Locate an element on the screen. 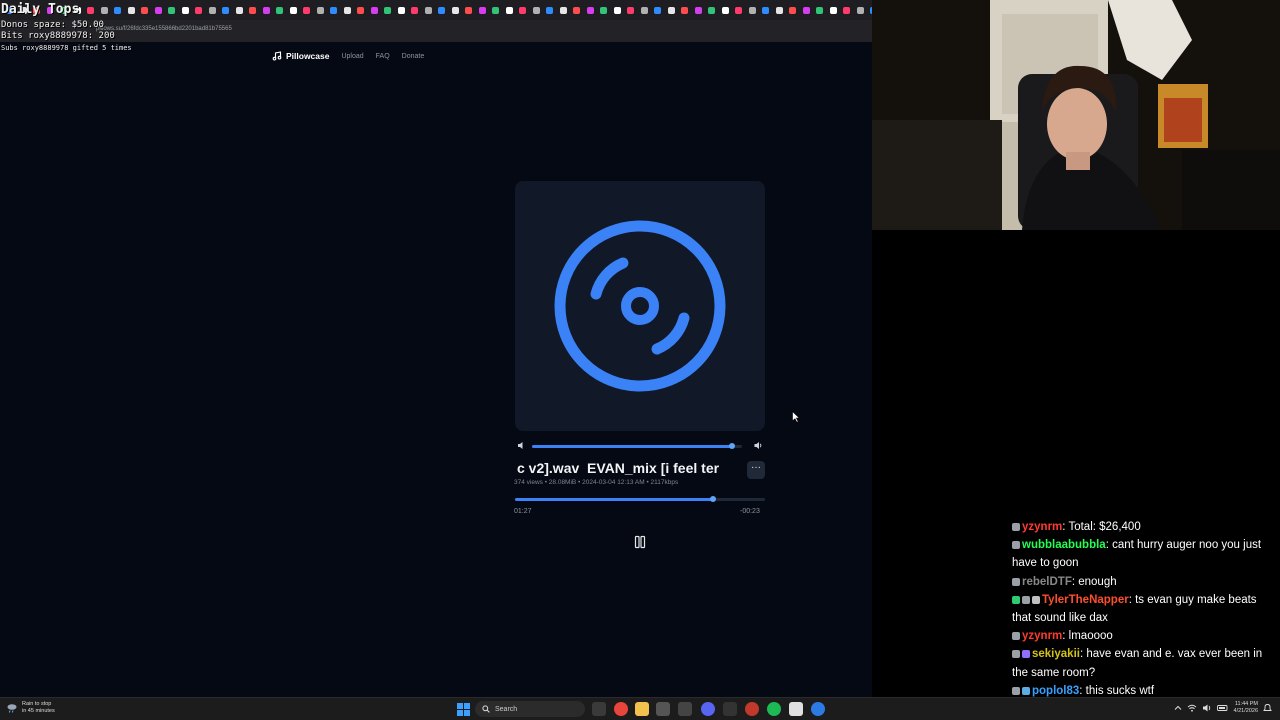 This screenshot has height=720, width=1280. volume-thumb is located at coordinates (732, 446).